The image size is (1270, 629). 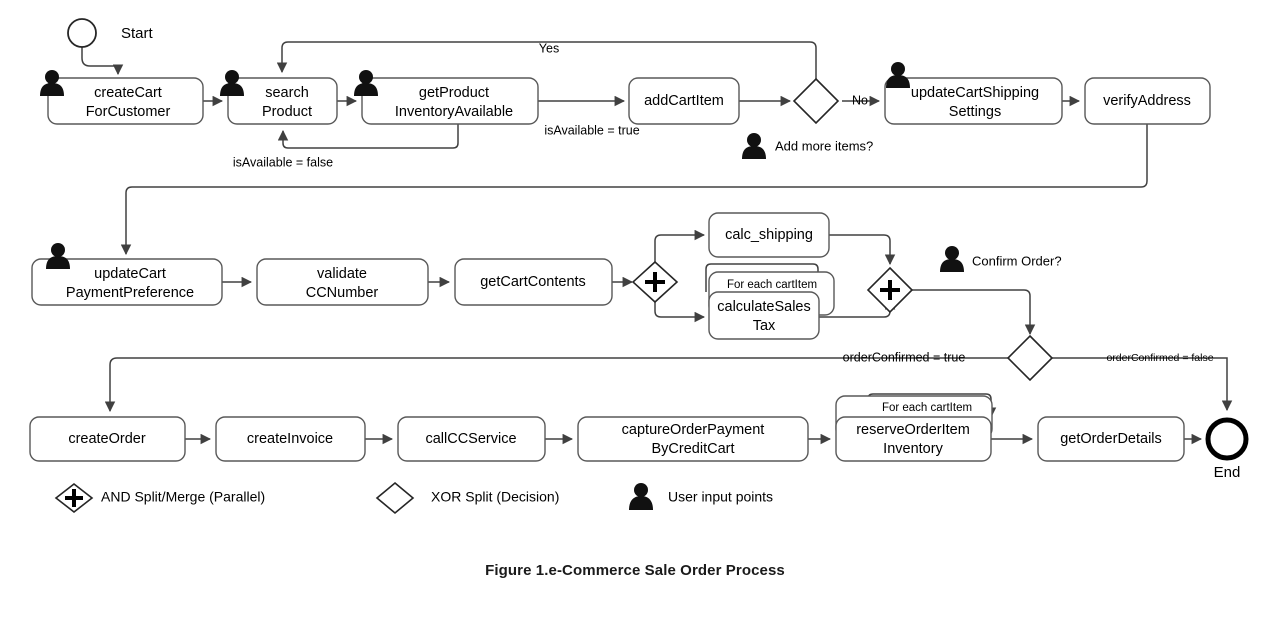 I want to click on task-get-cart-contents: getCartContents, so click(x=533, y=282).